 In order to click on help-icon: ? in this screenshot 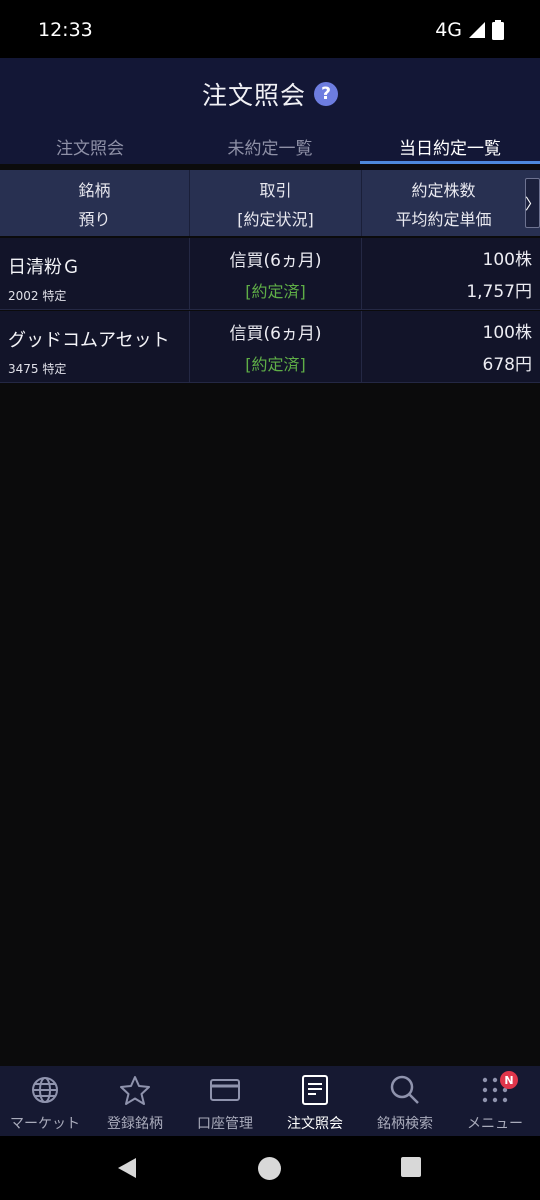, I will do `click(326, 94)`.